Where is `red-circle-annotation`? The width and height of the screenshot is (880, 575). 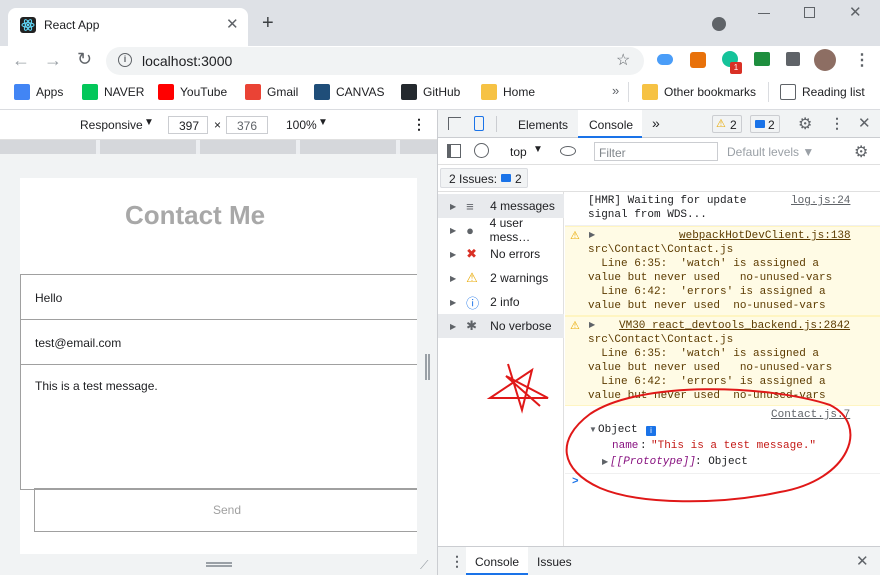
red-circle-annotation is located at coordinates (708, 445).